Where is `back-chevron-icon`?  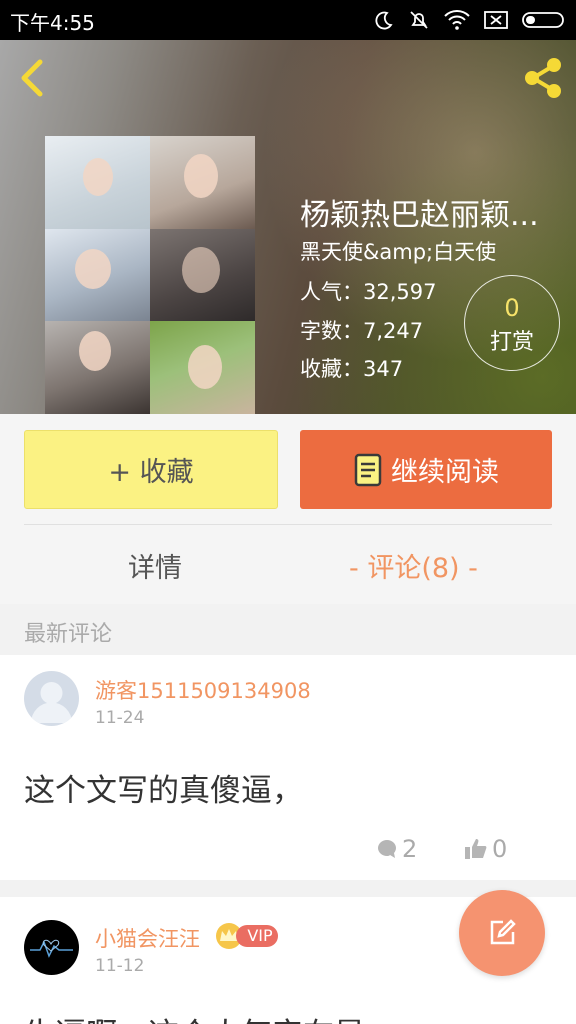 back-chevron-icon is located at coordinates (32, 78).